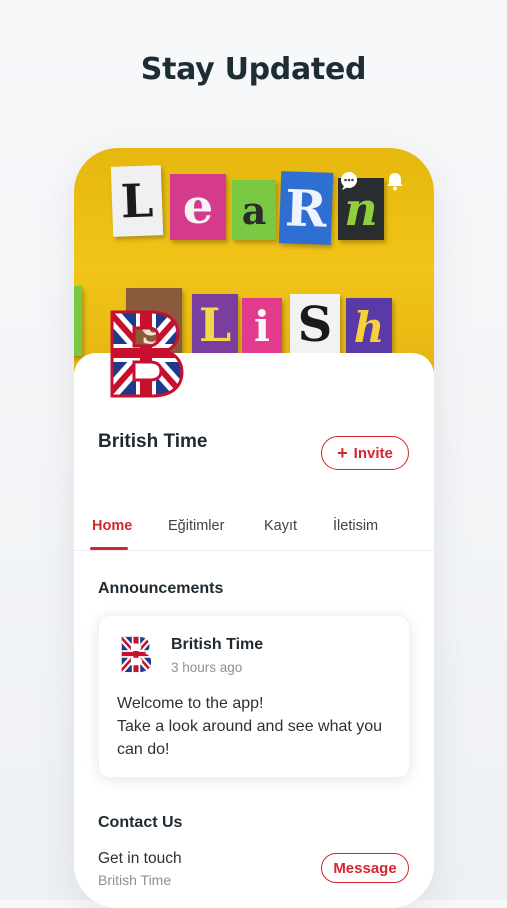 The width and height of the screenshot is (507, 908). Describe the element at coordinates (146, 353) in the screenshot. I see `brand-logo` at that location.